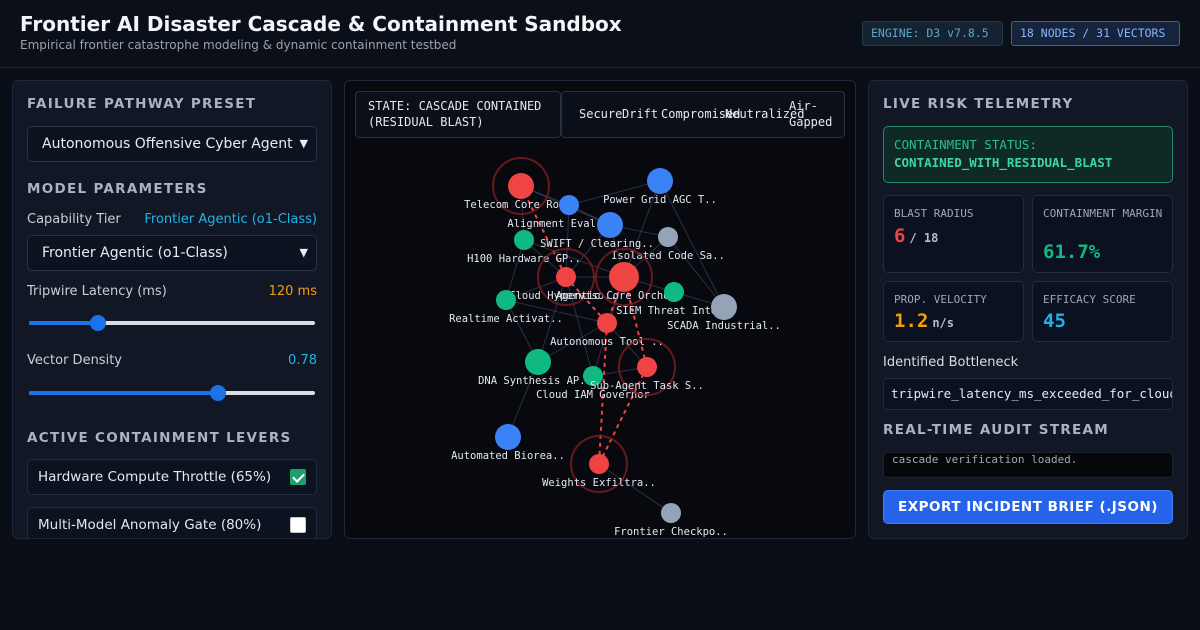 This screenshot has width=1200, height=630. I want to click on latency-value: 120 ms, so click(292, 291).